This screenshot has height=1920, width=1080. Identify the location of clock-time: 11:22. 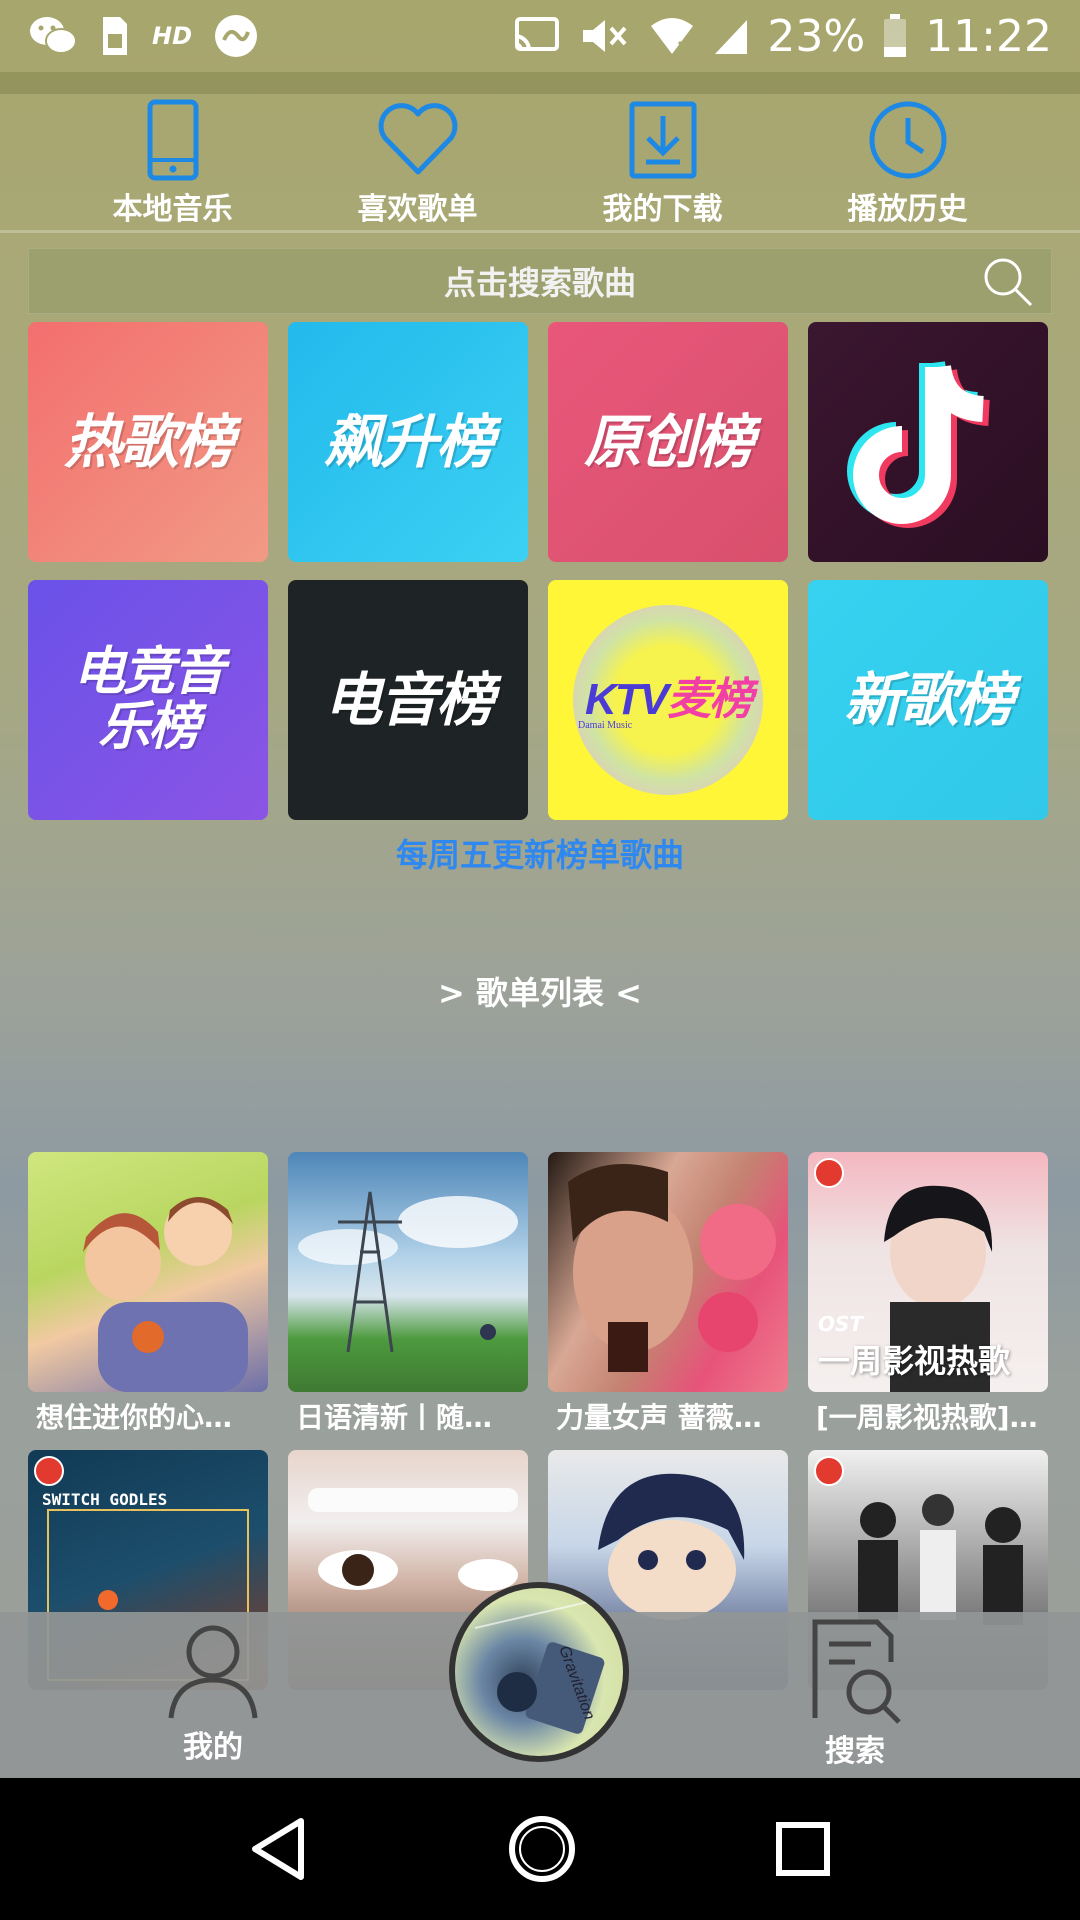
(988, 36).